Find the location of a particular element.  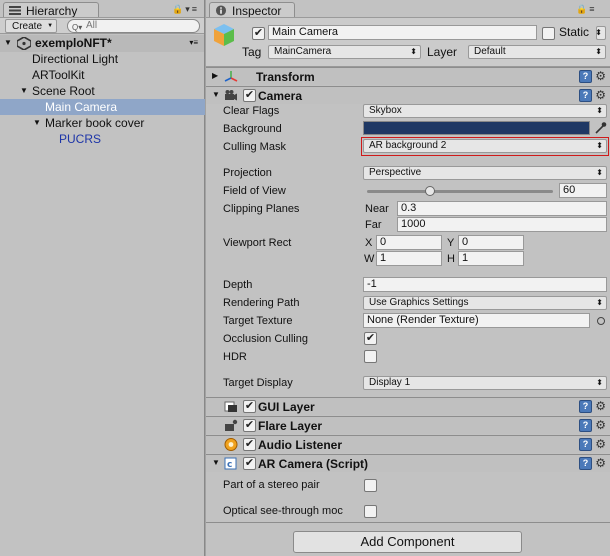

ar-camera-header: ▼ c ✔ AR Camera (Script) ? ⚙ is located at coordinates (408, 463).